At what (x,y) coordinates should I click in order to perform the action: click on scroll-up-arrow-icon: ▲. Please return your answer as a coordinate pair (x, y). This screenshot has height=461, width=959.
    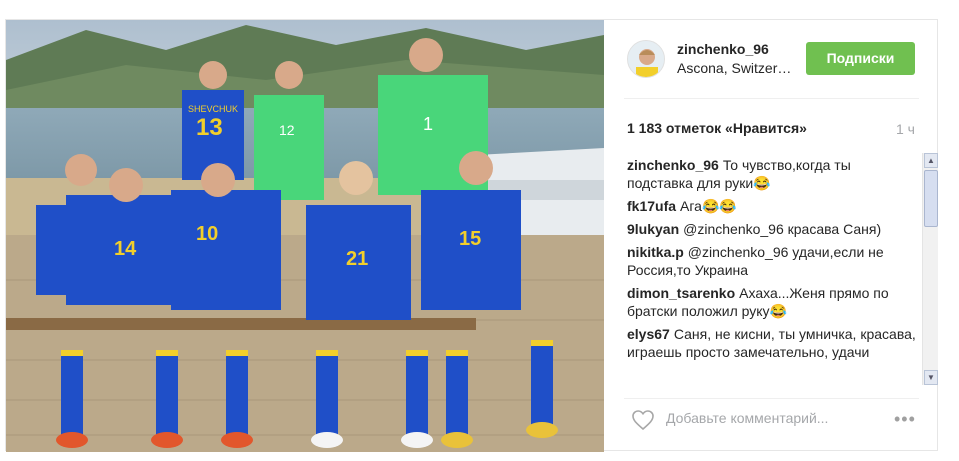
    Looking at the image, I should click on (931, 160).